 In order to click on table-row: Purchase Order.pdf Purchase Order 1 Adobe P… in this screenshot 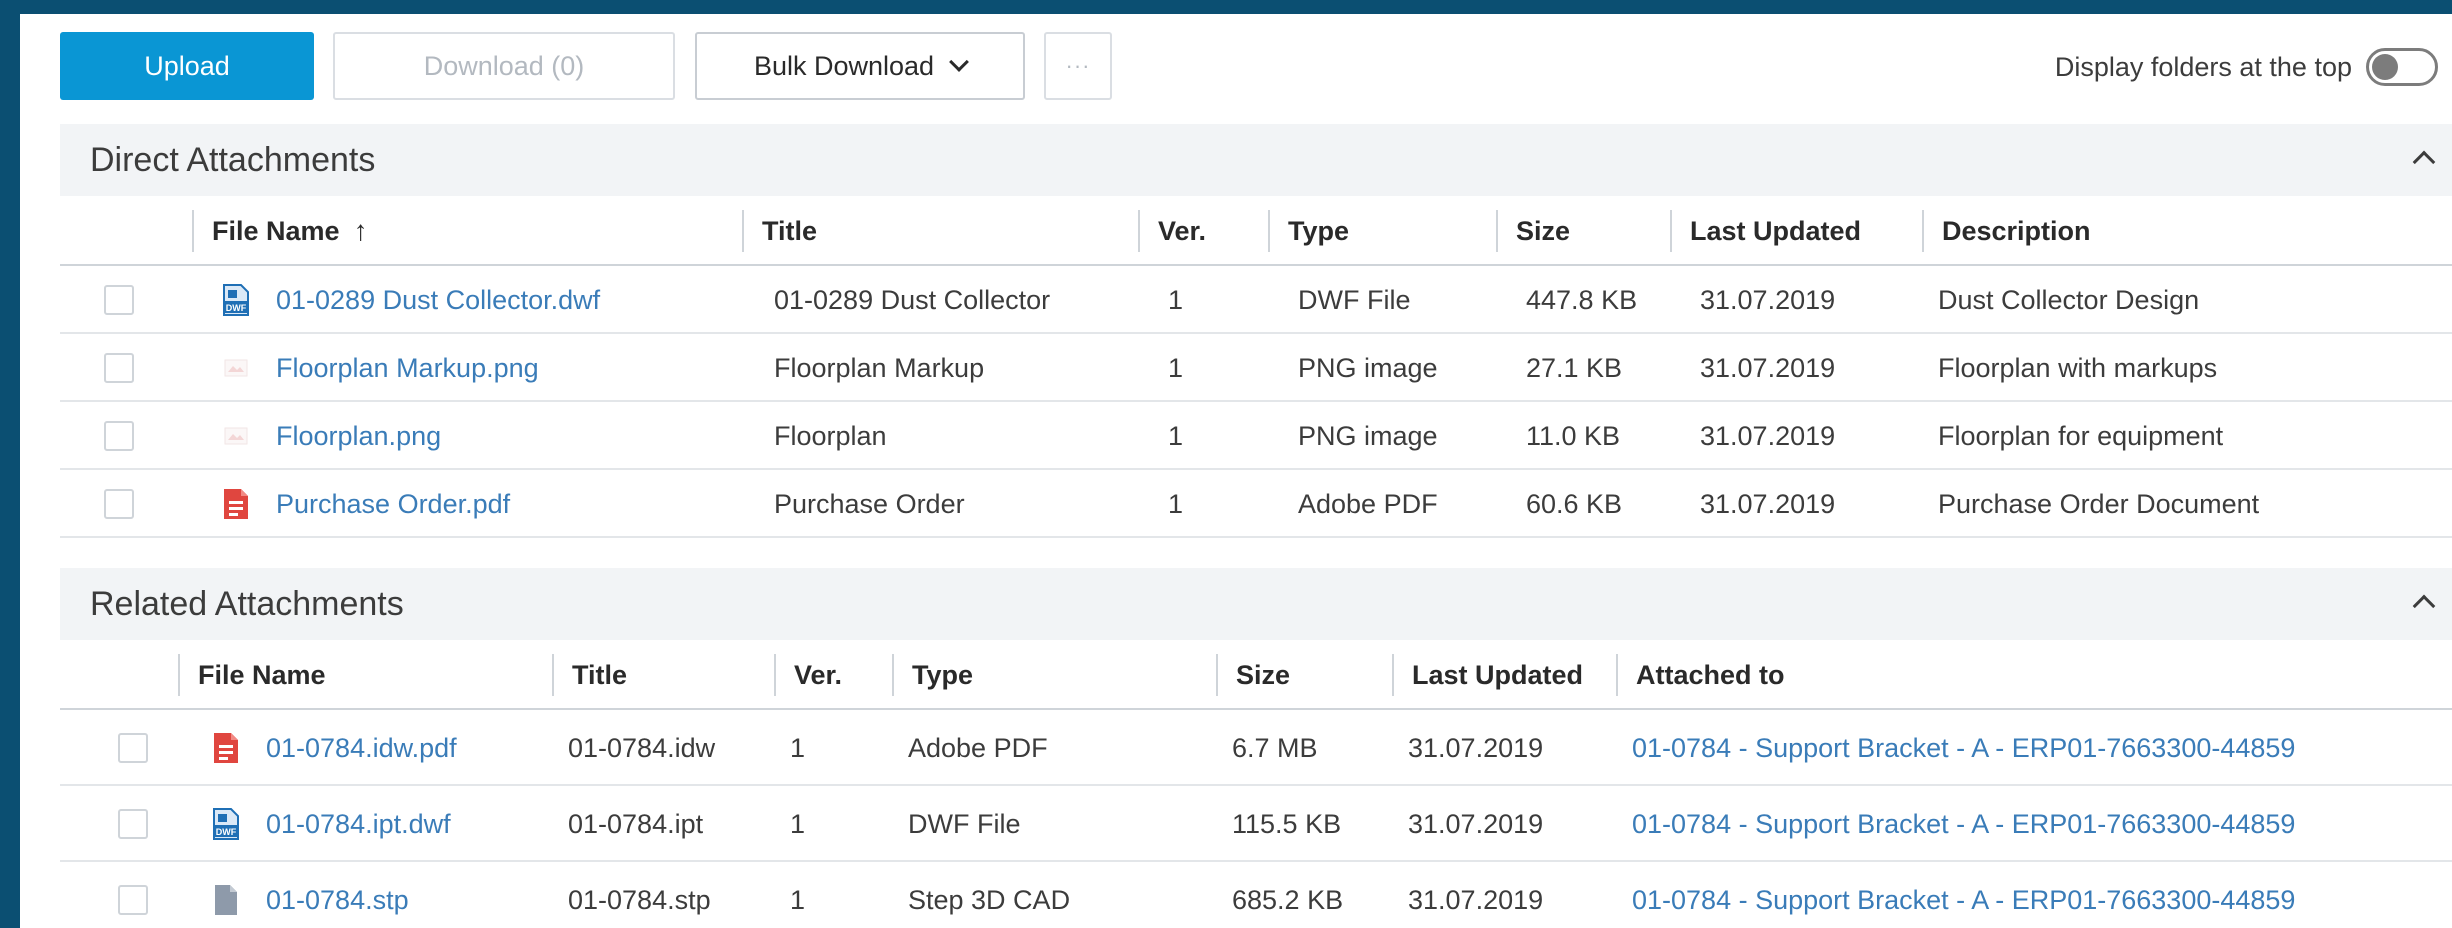, I will do `click(1256, 504)`.